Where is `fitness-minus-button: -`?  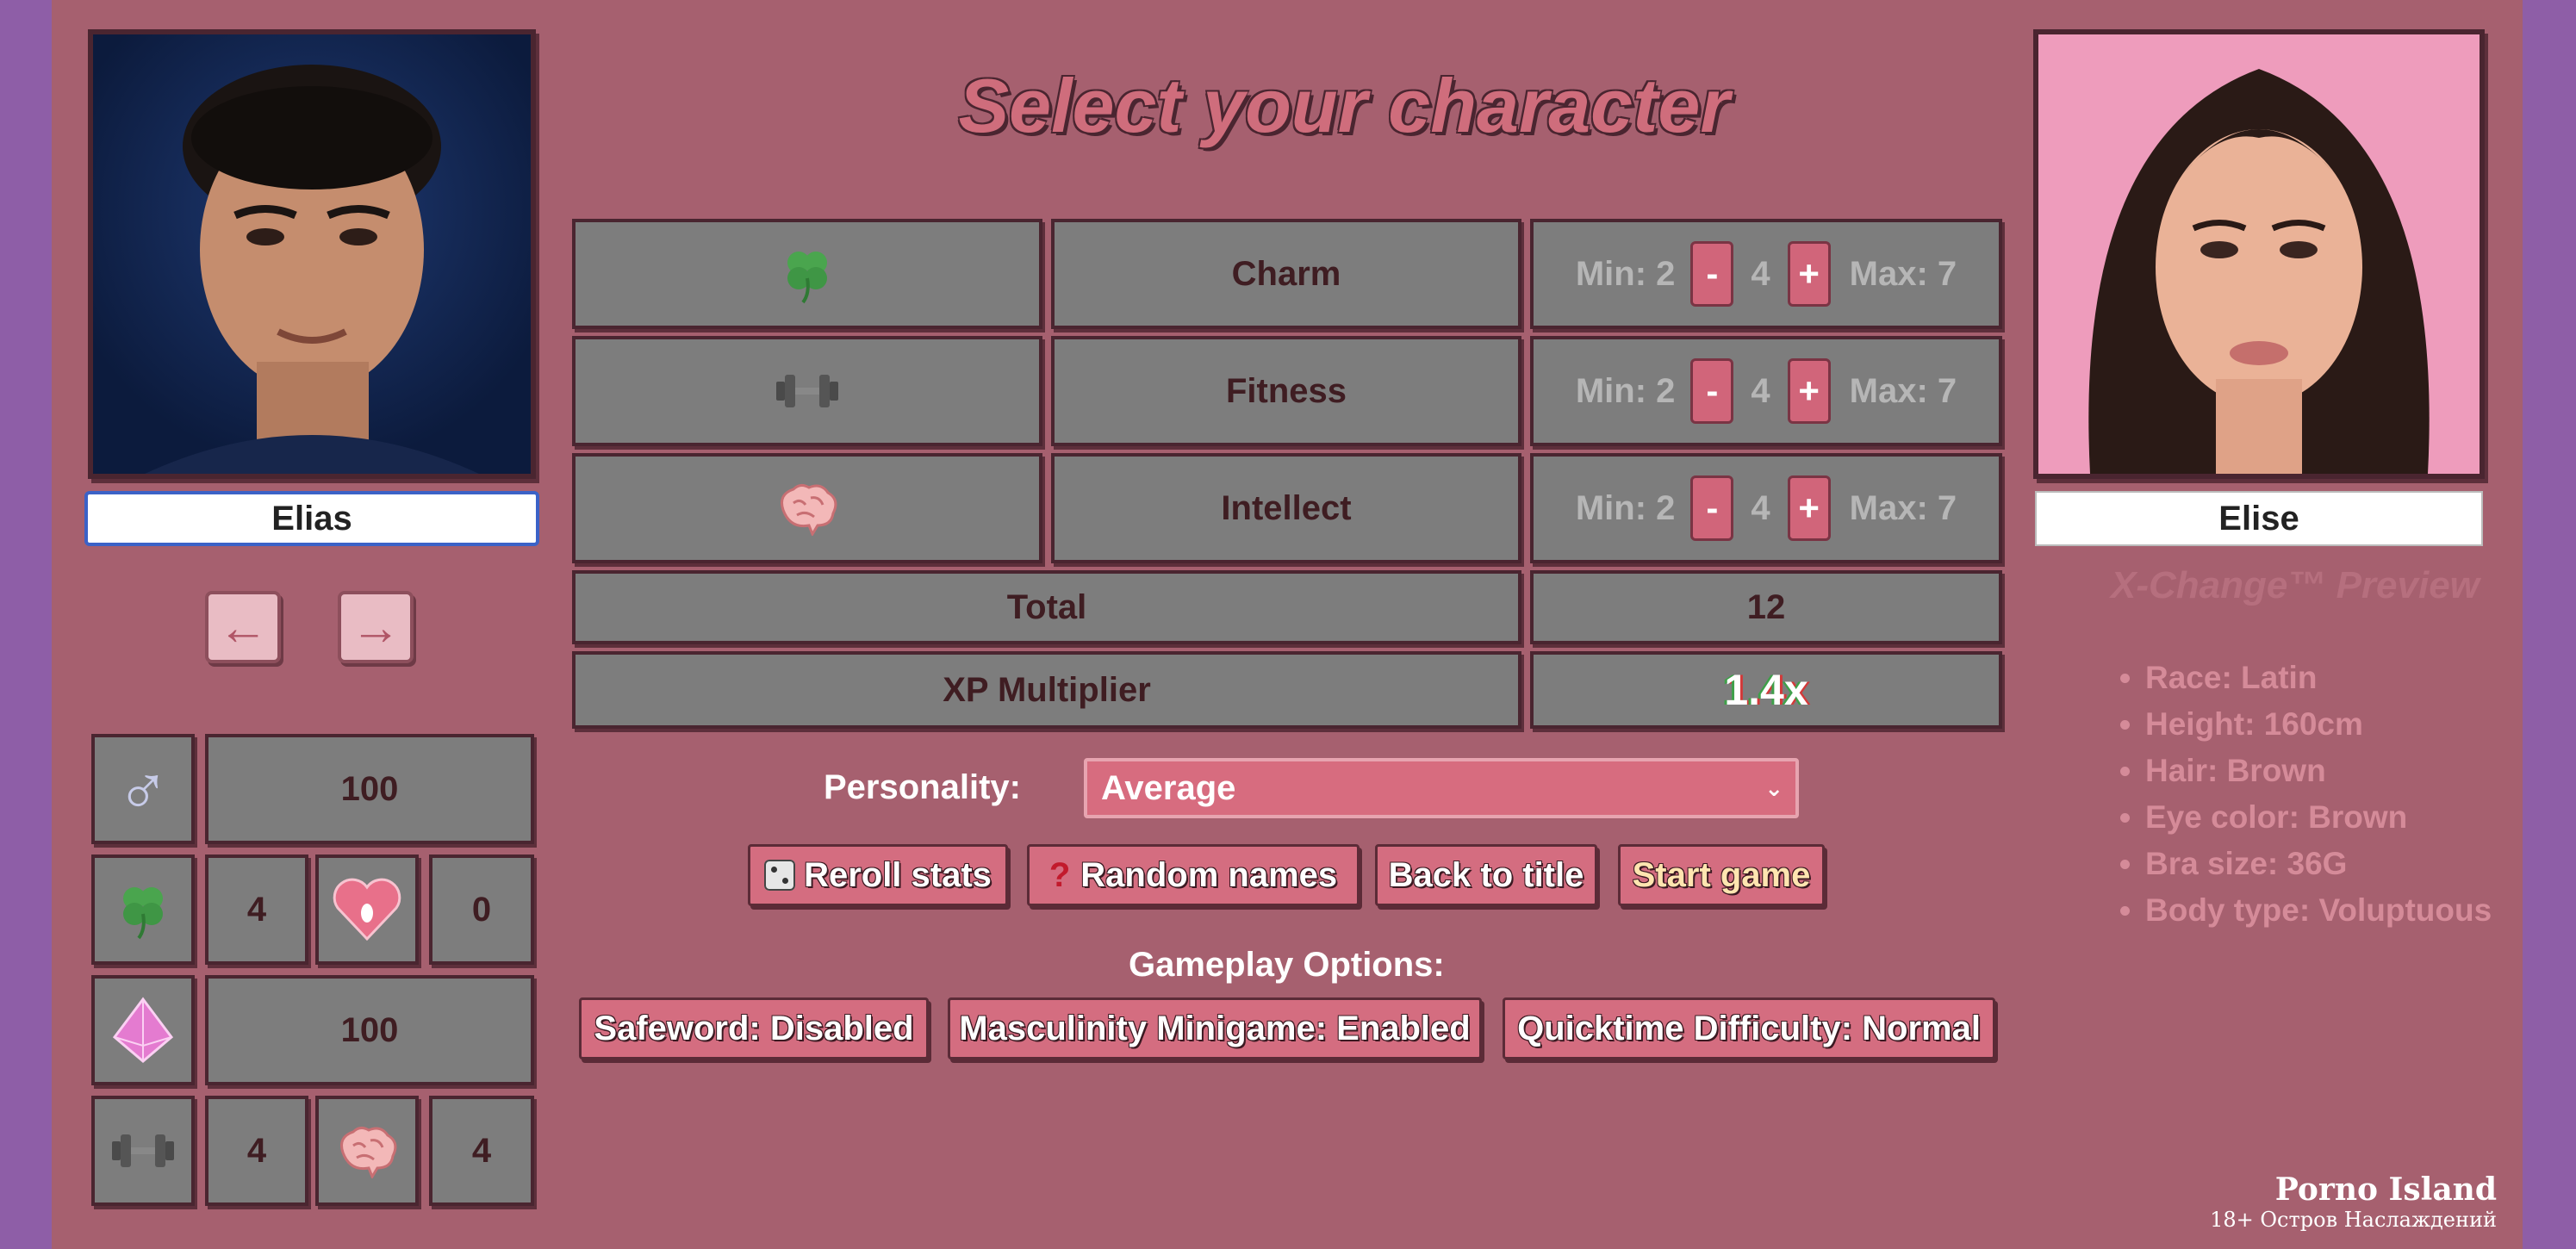 fitness-minus-button: - is located at coordinates (1712, 391).